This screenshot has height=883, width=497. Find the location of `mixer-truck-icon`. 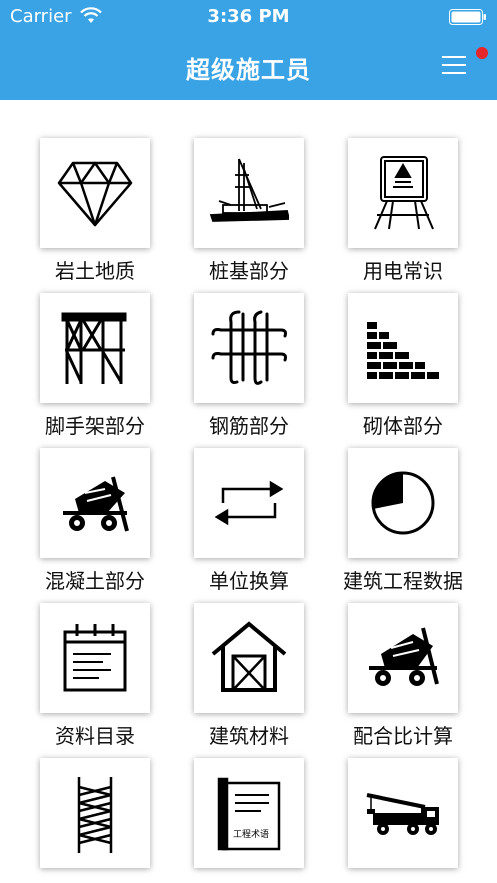

mixer-truck-icon is located at coordinates (404, 656).